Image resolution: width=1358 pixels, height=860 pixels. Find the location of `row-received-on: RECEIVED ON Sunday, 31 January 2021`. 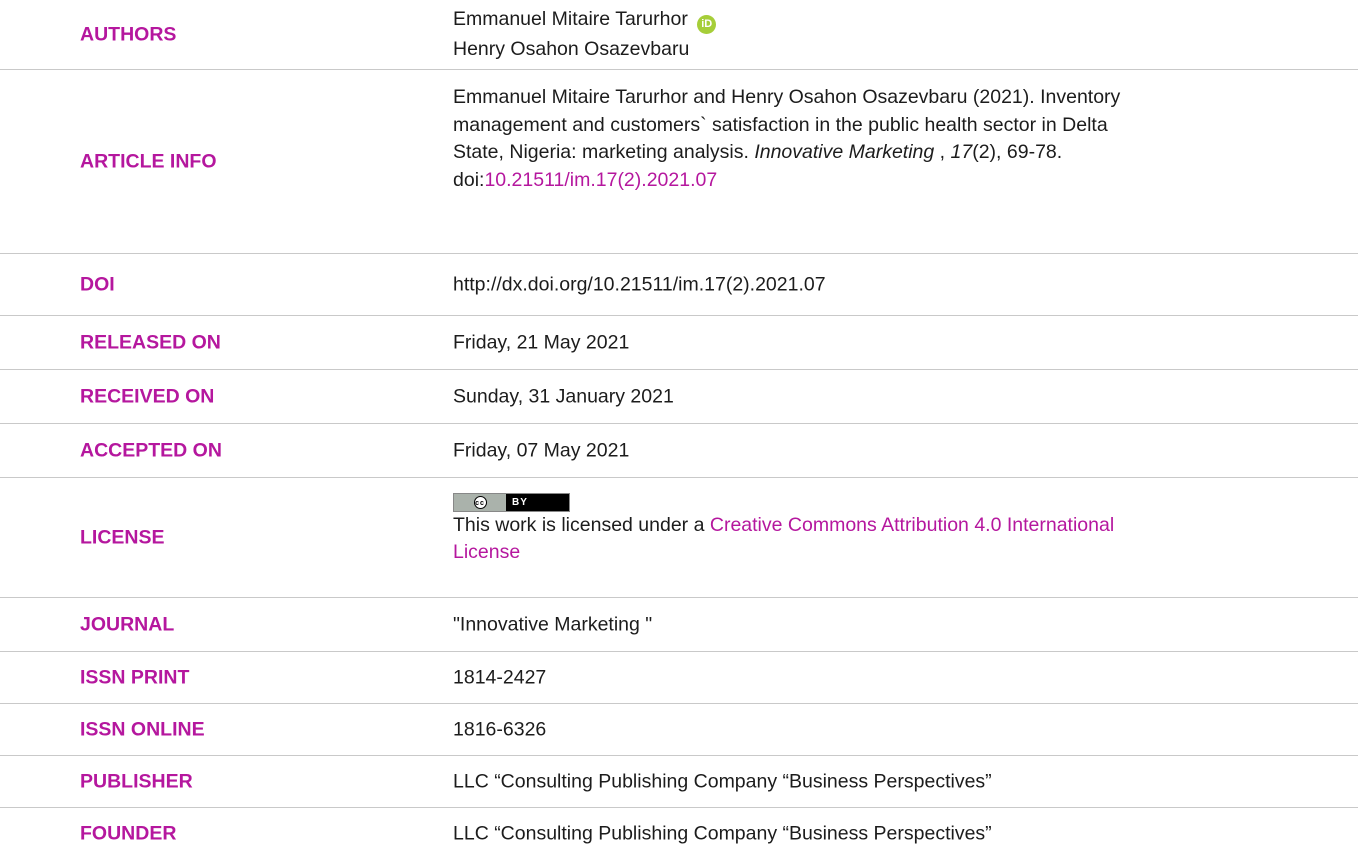

row-received-on: RECEIVED ON Sunday, 31 January 2021 is located at coordinates (679, 397).